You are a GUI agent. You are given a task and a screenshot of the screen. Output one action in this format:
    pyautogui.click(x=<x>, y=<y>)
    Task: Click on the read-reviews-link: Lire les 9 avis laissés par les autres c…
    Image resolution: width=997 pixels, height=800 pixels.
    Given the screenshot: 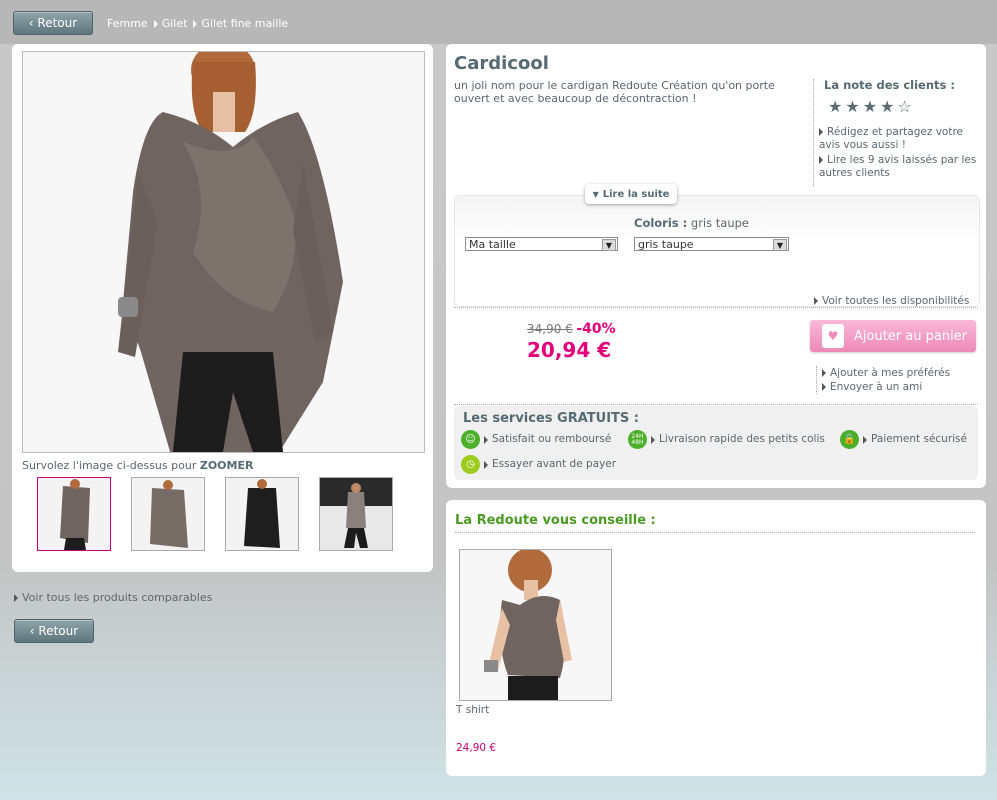 What is the action you would take?
    pyautogui.click(x=901, y=167)
    